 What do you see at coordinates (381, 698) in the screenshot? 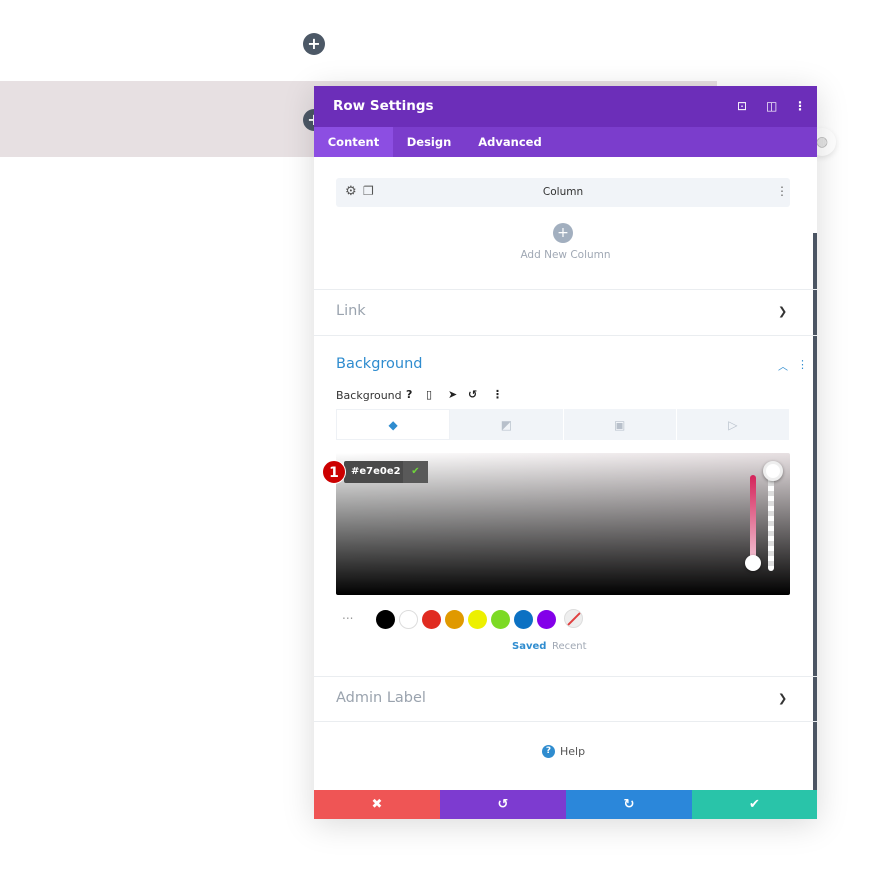
I see `section-admin-label: Admin Label` at bounding box center [381, 698].